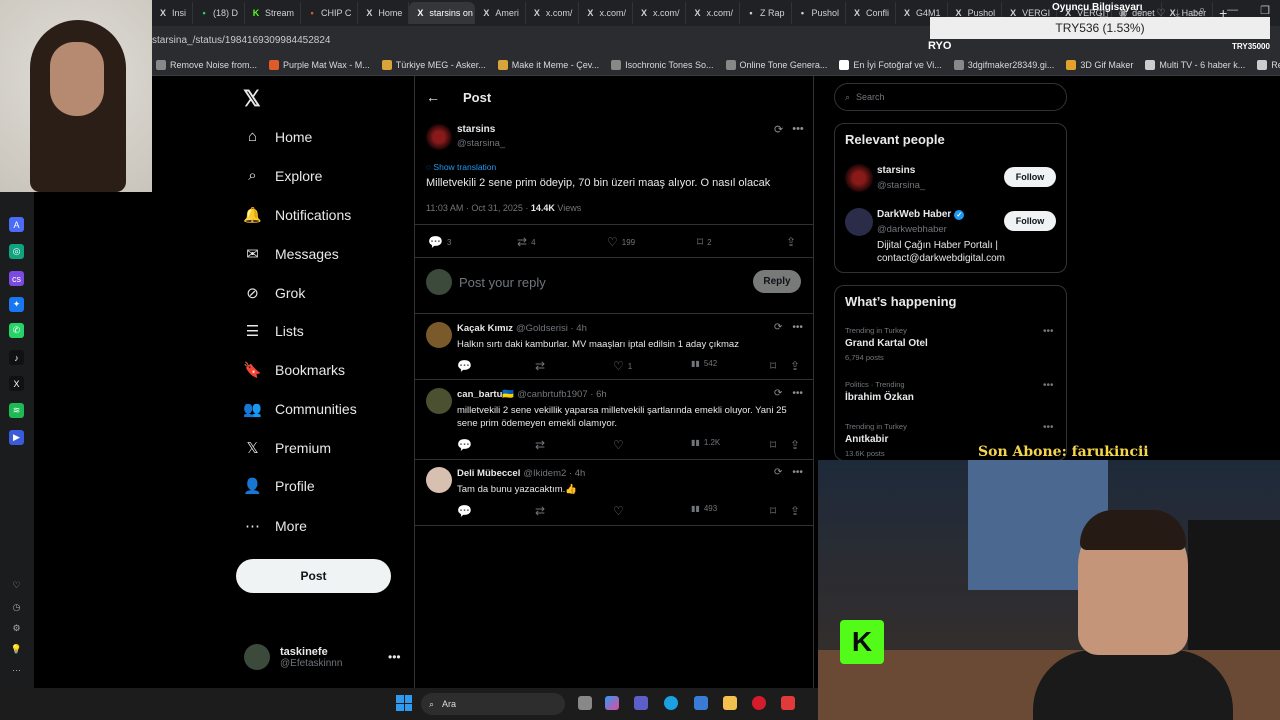 The image size is (1280, 720). What do you see at coordinates (313, 576) in the screenshot?
I see `post-button: Post` at bounding box center [313, 576].